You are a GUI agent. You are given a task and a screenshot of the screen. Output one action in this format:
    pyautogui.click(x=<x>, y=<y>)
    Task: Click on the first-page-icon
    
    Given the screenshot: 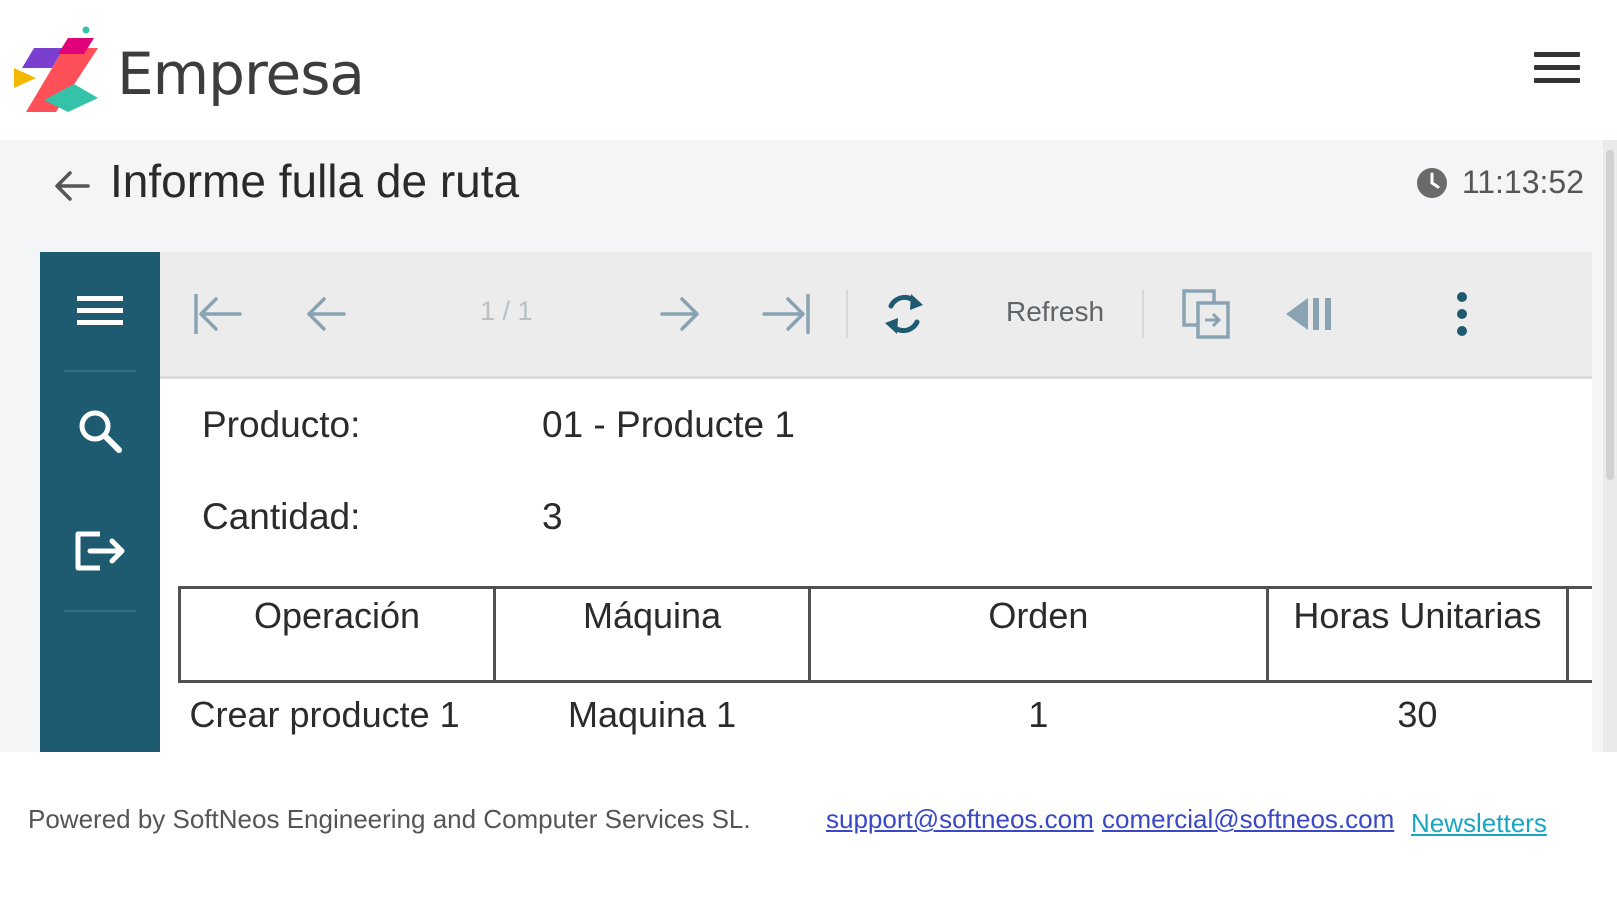 What is the action you would take?
    pyautogui.click(x=218, y=314)
    